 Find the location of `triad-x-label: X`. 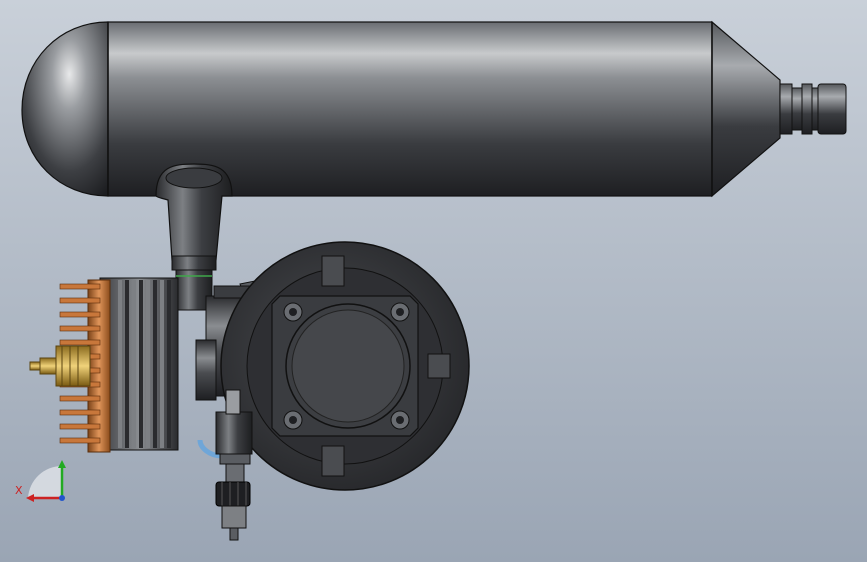

triad-x-label: X is located at coordinates (19, 490).